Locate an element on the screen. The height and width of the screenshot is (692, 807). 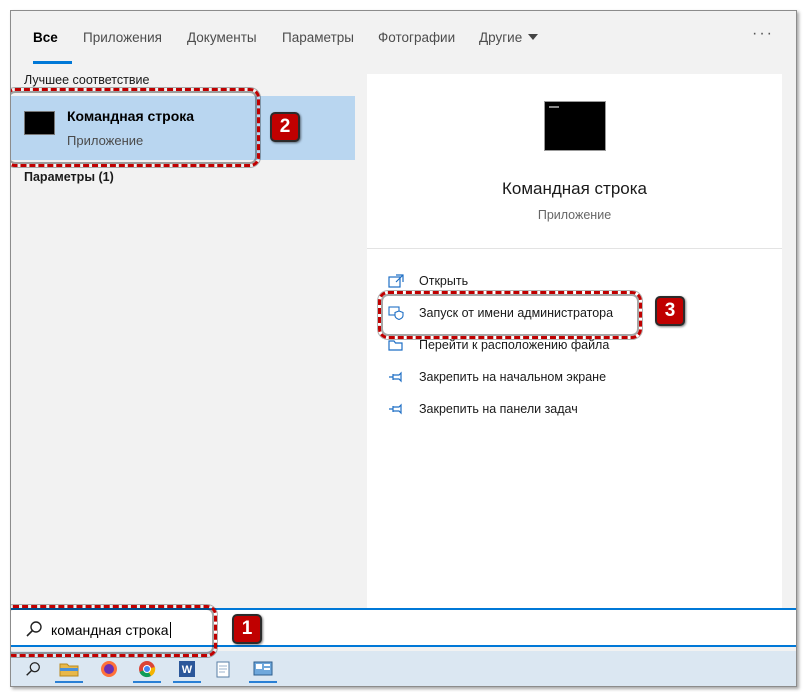
taskbar-firefox is located at coordinates (109, 669).